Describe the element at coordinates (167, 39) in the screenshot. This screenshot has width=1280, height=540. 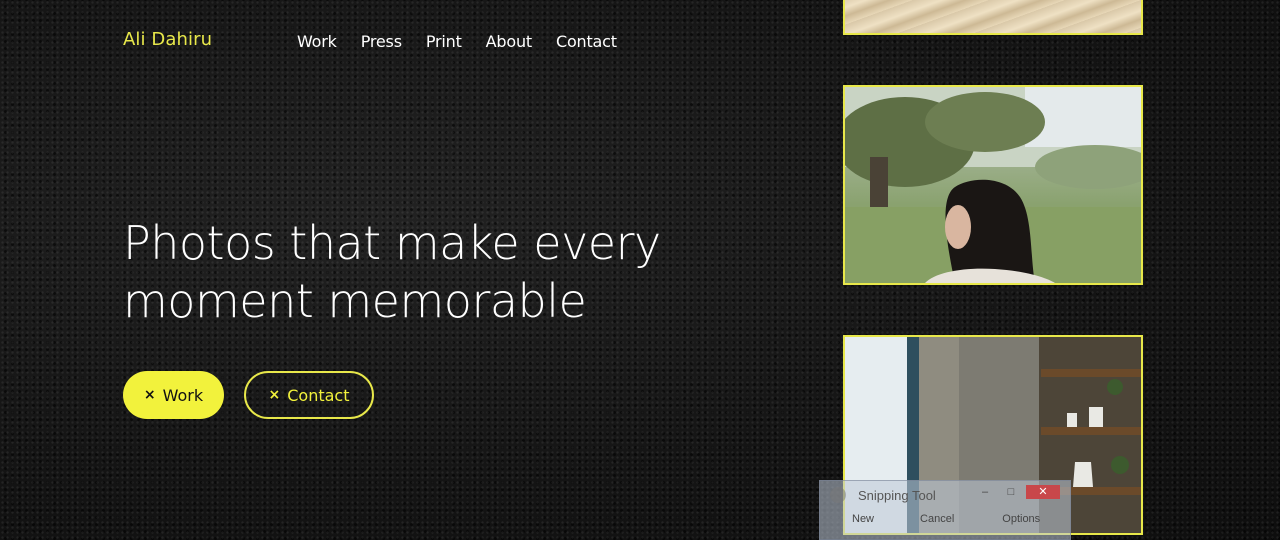
I see `brand-logo: Ali Dahiru` at that location.